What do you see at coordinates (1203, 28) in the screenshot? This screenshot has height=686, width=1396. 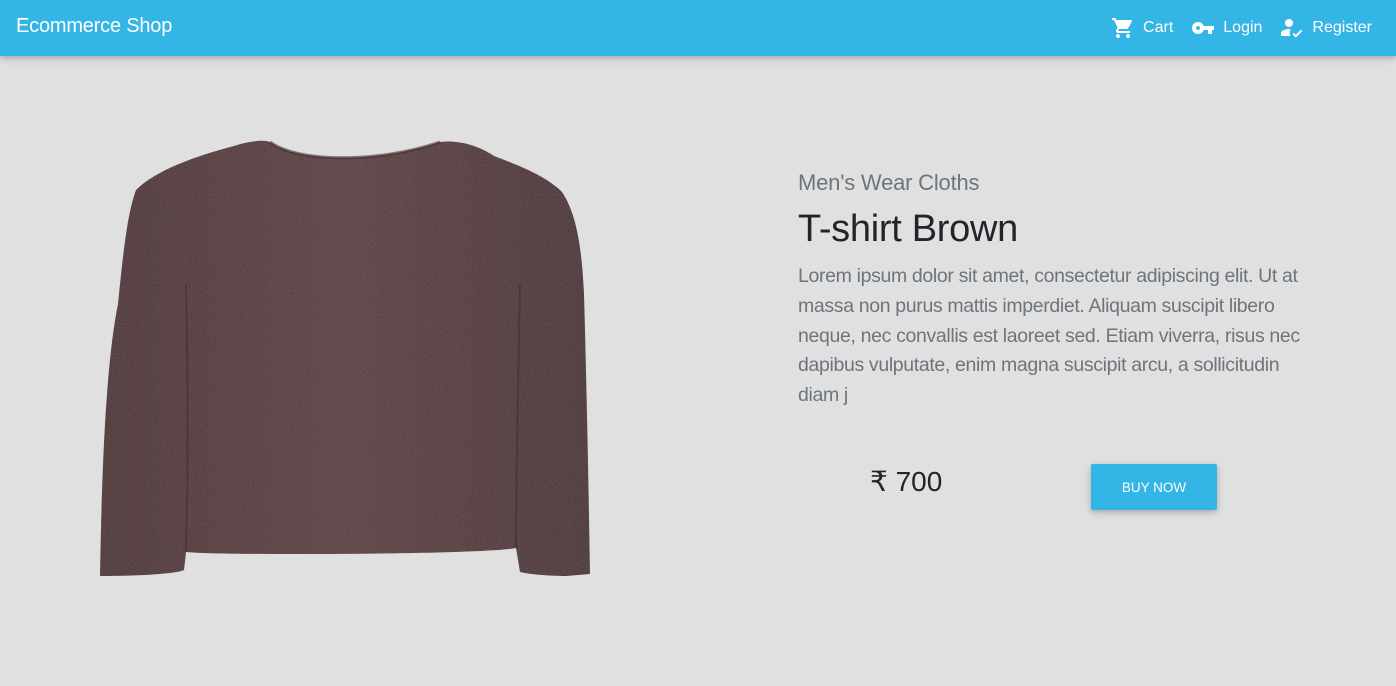 I see `key-icon` at bounding box center [1203, 28].